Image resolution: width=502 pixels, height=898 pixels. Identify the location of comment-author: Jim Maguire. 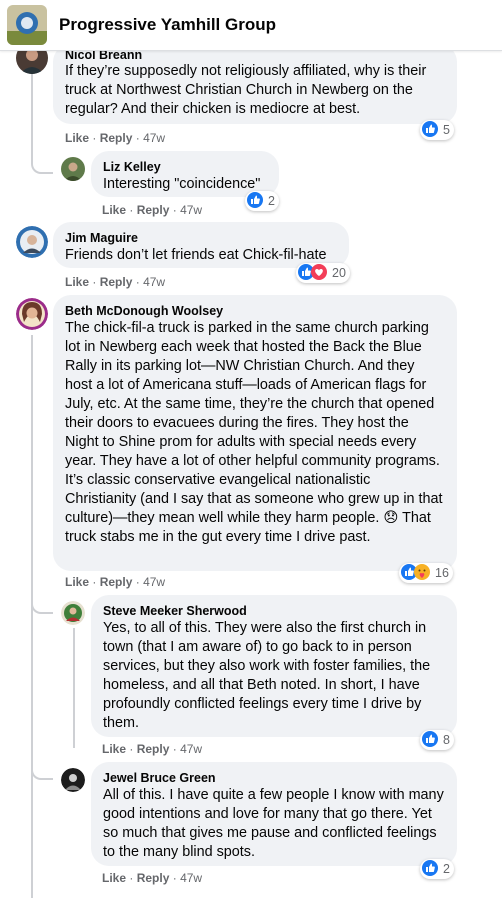
(201, 238).